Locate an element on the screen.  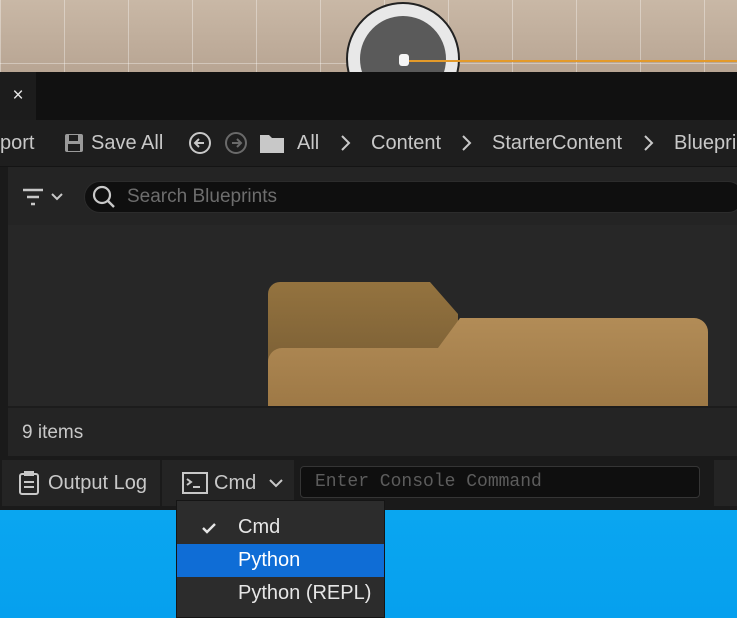
save-all-button: Save All is located at coordinates (113, 143).